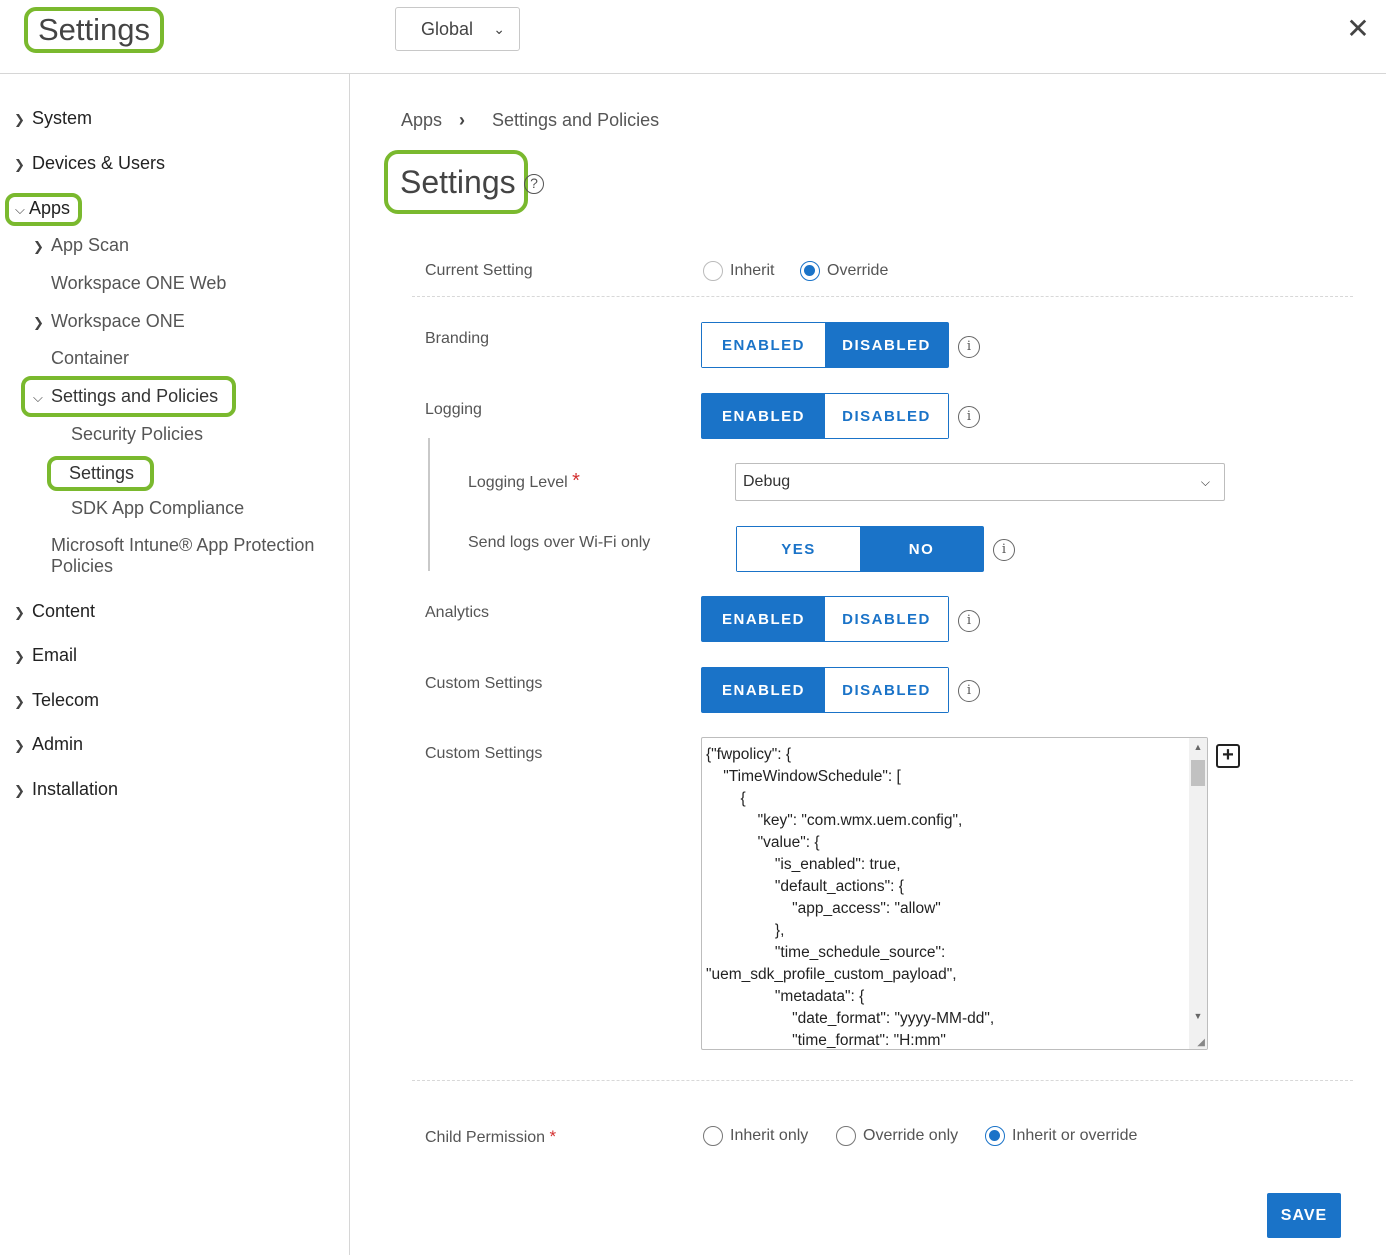 Image resolution: width=1386 pixels, height=1255 pixels. What do you see at coordinates (1061, 1136) in the screenshot?
I see `child-permission-inherit-or-override-radio: Inherit or override` at bounding box center [1061, 1136].